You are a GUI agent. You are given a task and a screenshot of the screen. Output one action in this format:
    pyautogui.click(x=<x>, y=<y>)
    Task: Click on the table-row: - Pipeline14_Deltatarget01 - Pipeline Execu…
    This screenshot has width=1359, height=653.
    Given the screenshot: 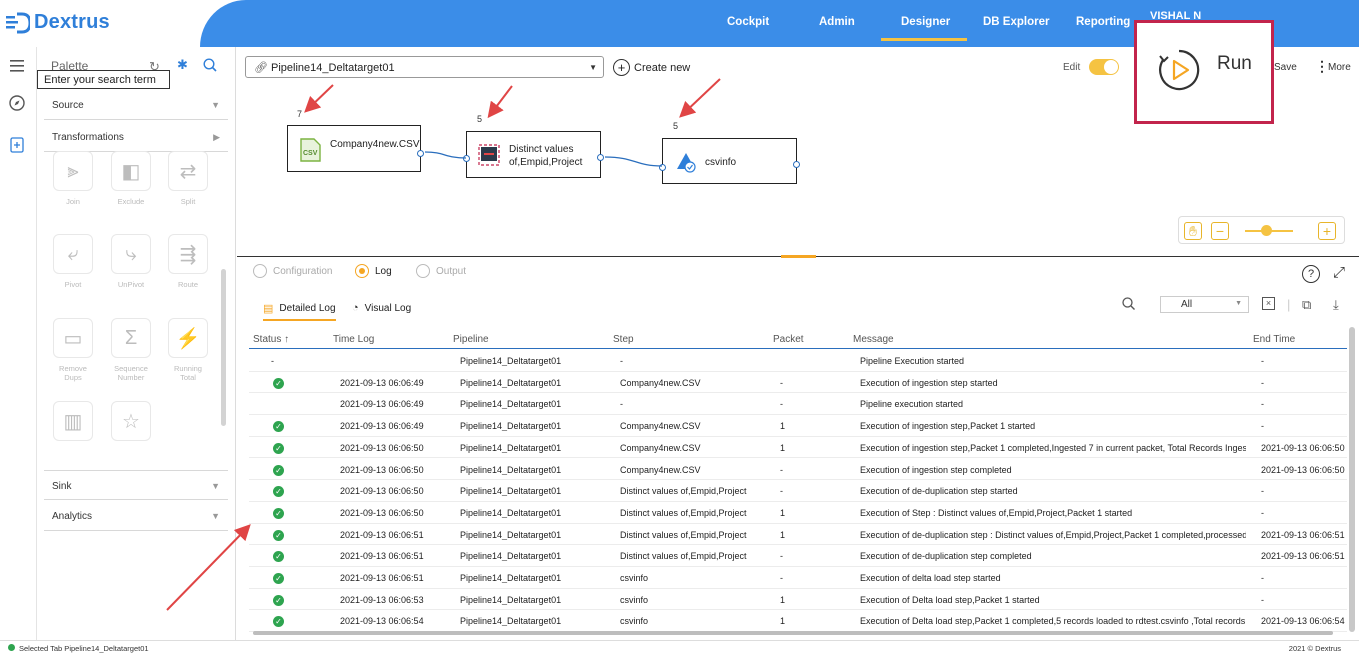 What is the action you would take?
    pyautogui.click(x=798, y=361)
    